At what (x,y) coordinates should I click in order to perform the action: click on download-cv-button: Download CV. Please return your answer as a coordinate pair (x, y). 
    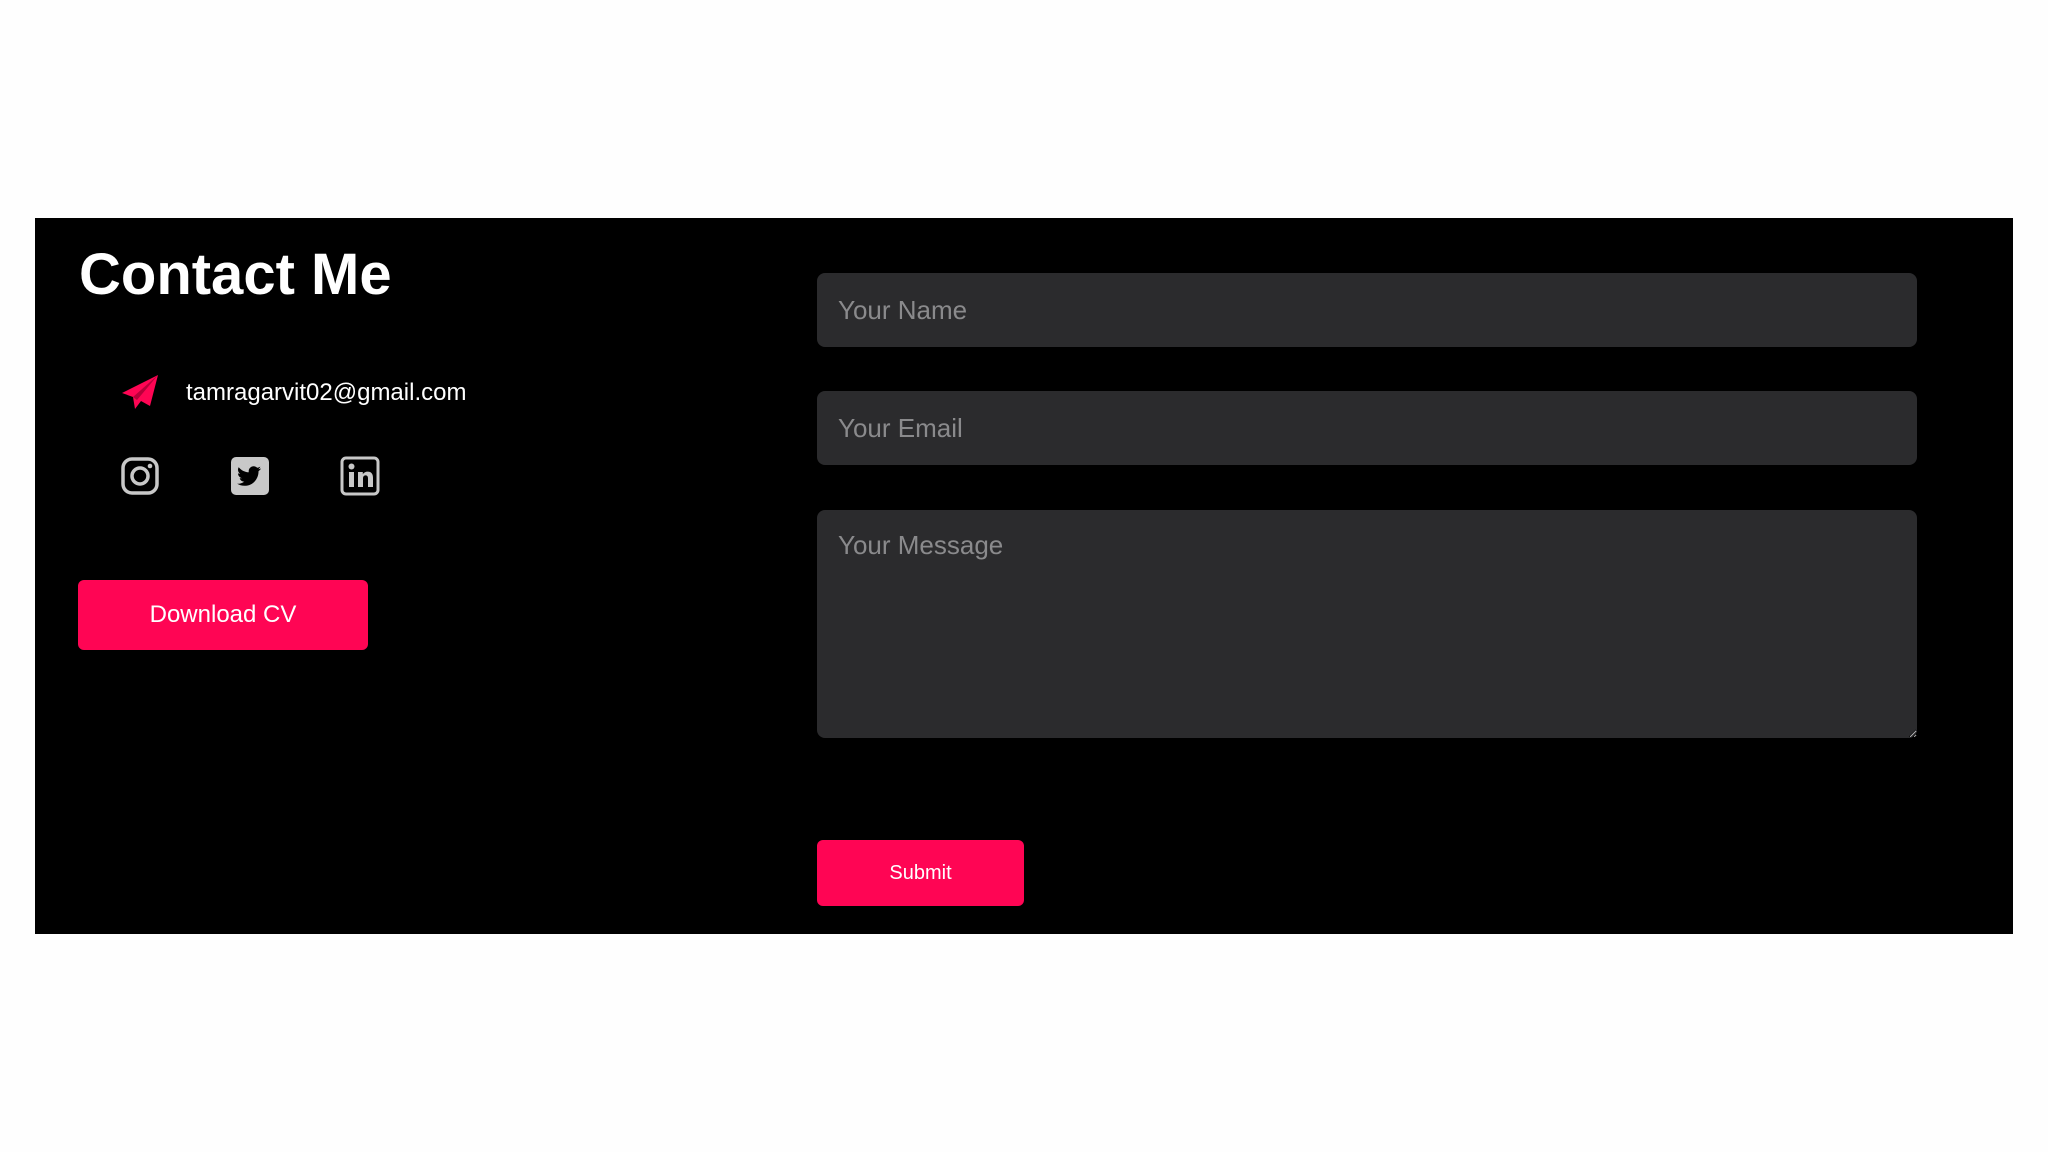
    Looking at the image, I should click on (223, 615).